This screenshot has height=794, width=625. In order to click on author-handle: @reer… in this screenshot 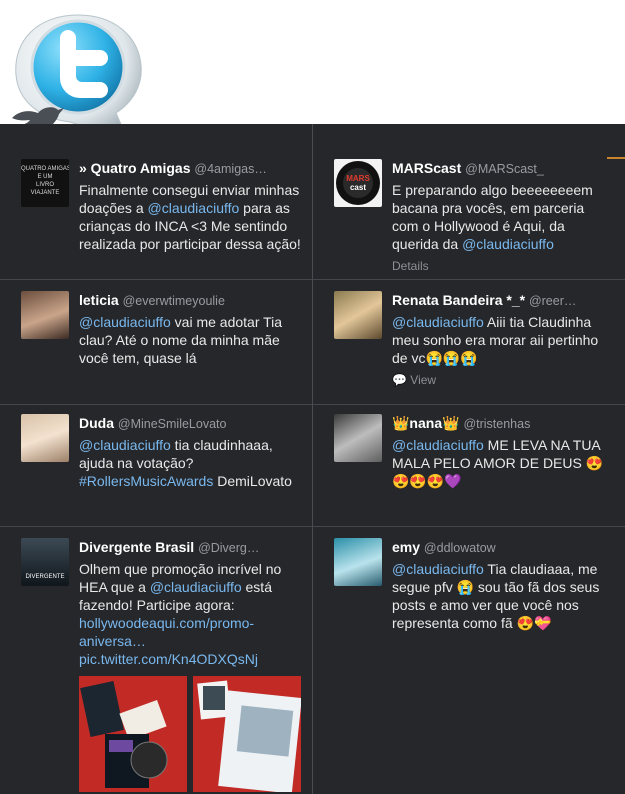, I will do `click(552, 301)`.